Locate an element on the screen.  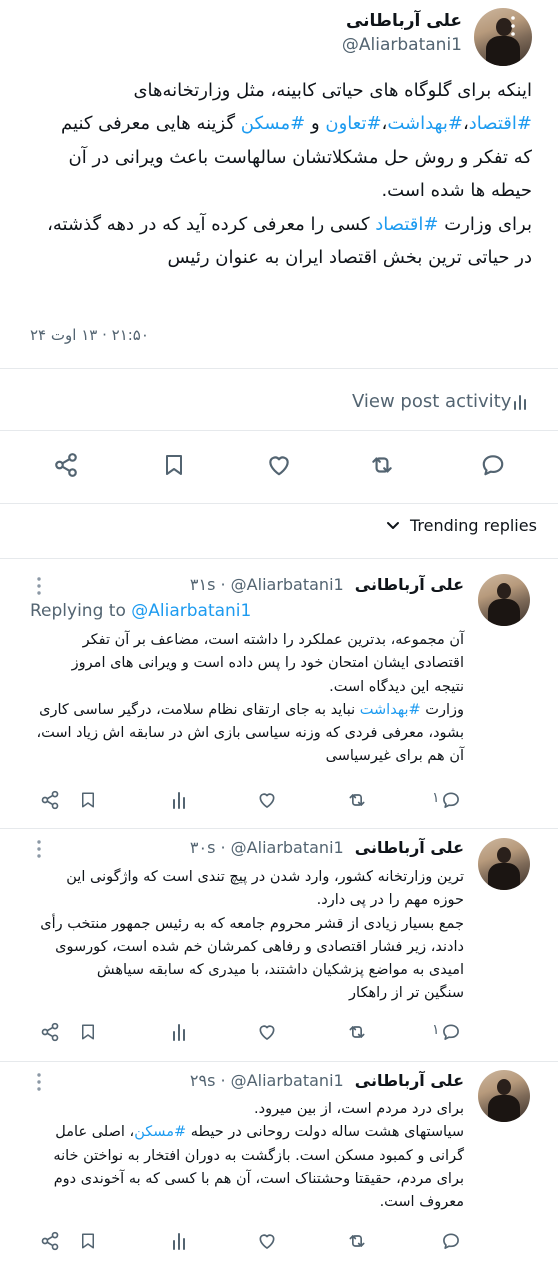
reply-header: ۳۰s · @Aliarbatani1 علی آرباطانی is located at coordinates (326, 847).